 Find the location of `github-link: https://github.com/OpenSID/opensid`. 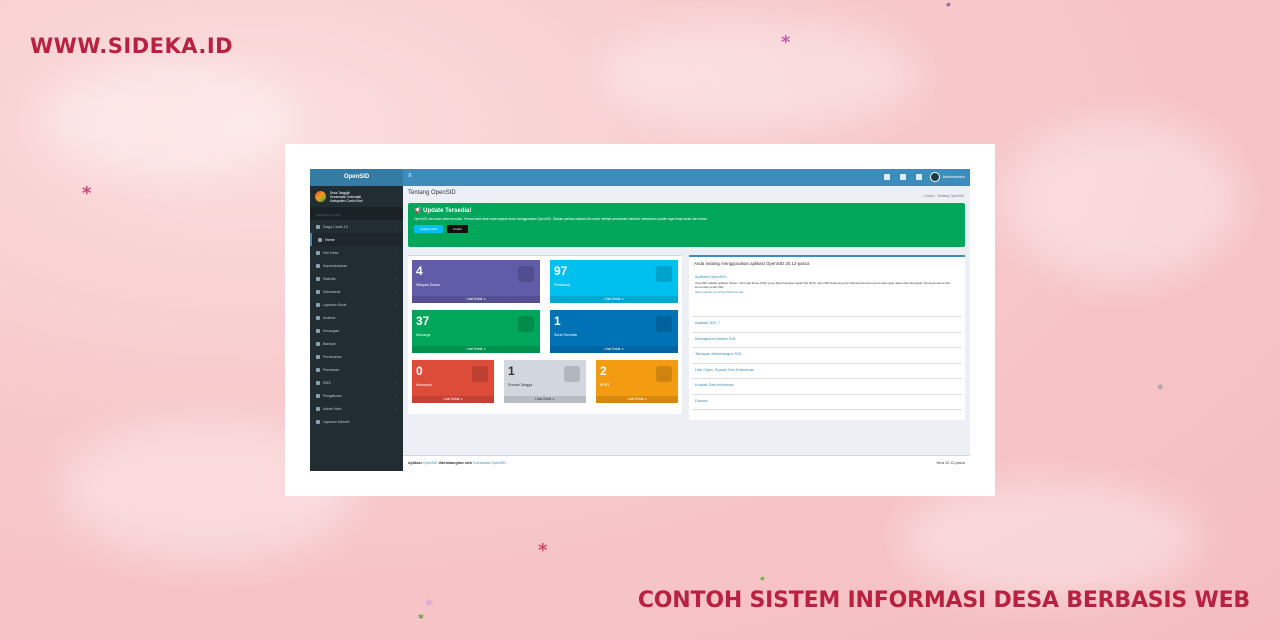

github-link: https://github.com/OpenSID/opensid is located at coordinates (827, 292).